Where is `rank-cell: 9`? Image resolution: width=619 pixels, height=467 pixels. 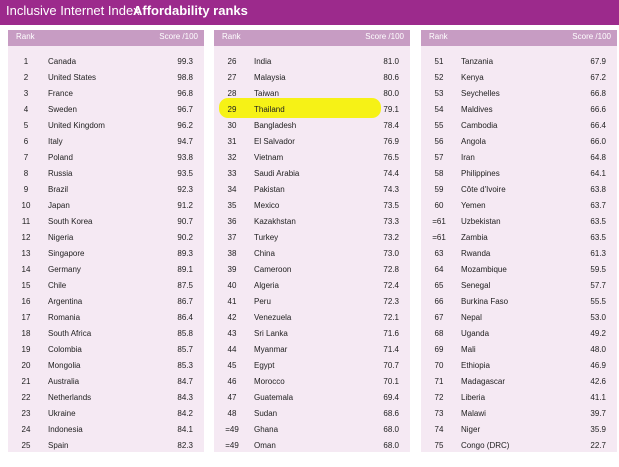 rank-cell: 9 is located at coordinates (26, 189).